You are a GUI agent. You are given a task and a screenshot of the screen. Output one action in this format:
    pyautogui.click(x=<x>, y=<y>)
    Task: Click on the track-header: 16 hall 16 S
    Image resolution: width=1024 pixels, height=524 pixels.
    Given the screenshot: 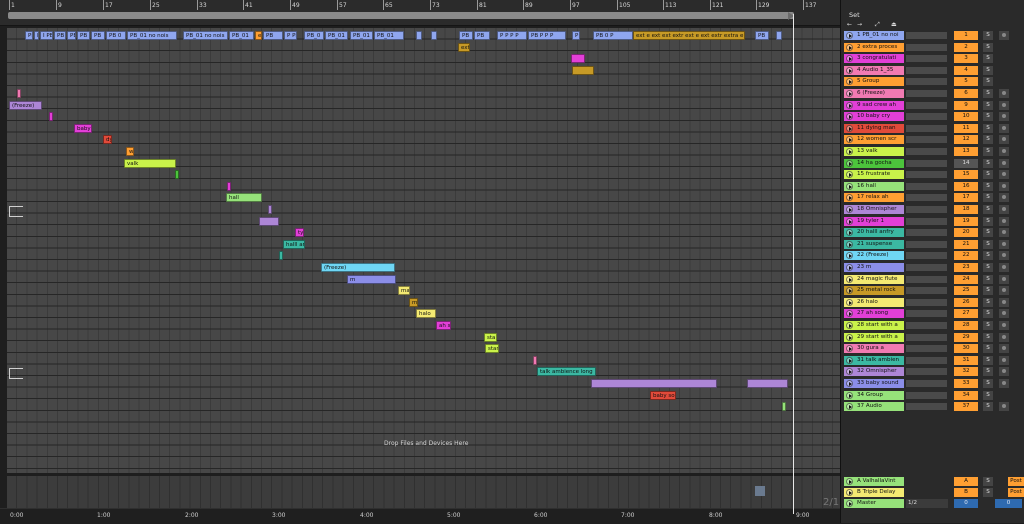 What is the action you would take?
    pyautogui.click(x=932, y=186)
    